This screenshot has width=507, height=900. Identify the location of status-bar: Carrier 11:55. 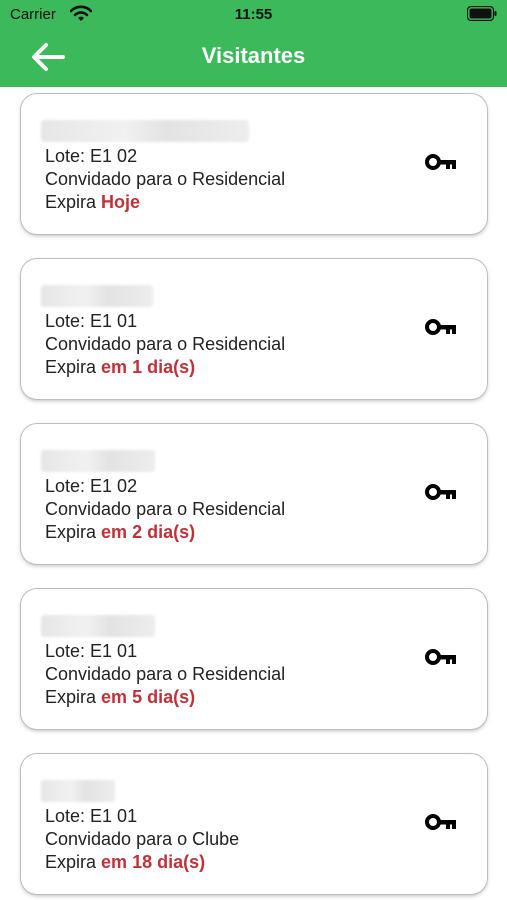
(253, 15).